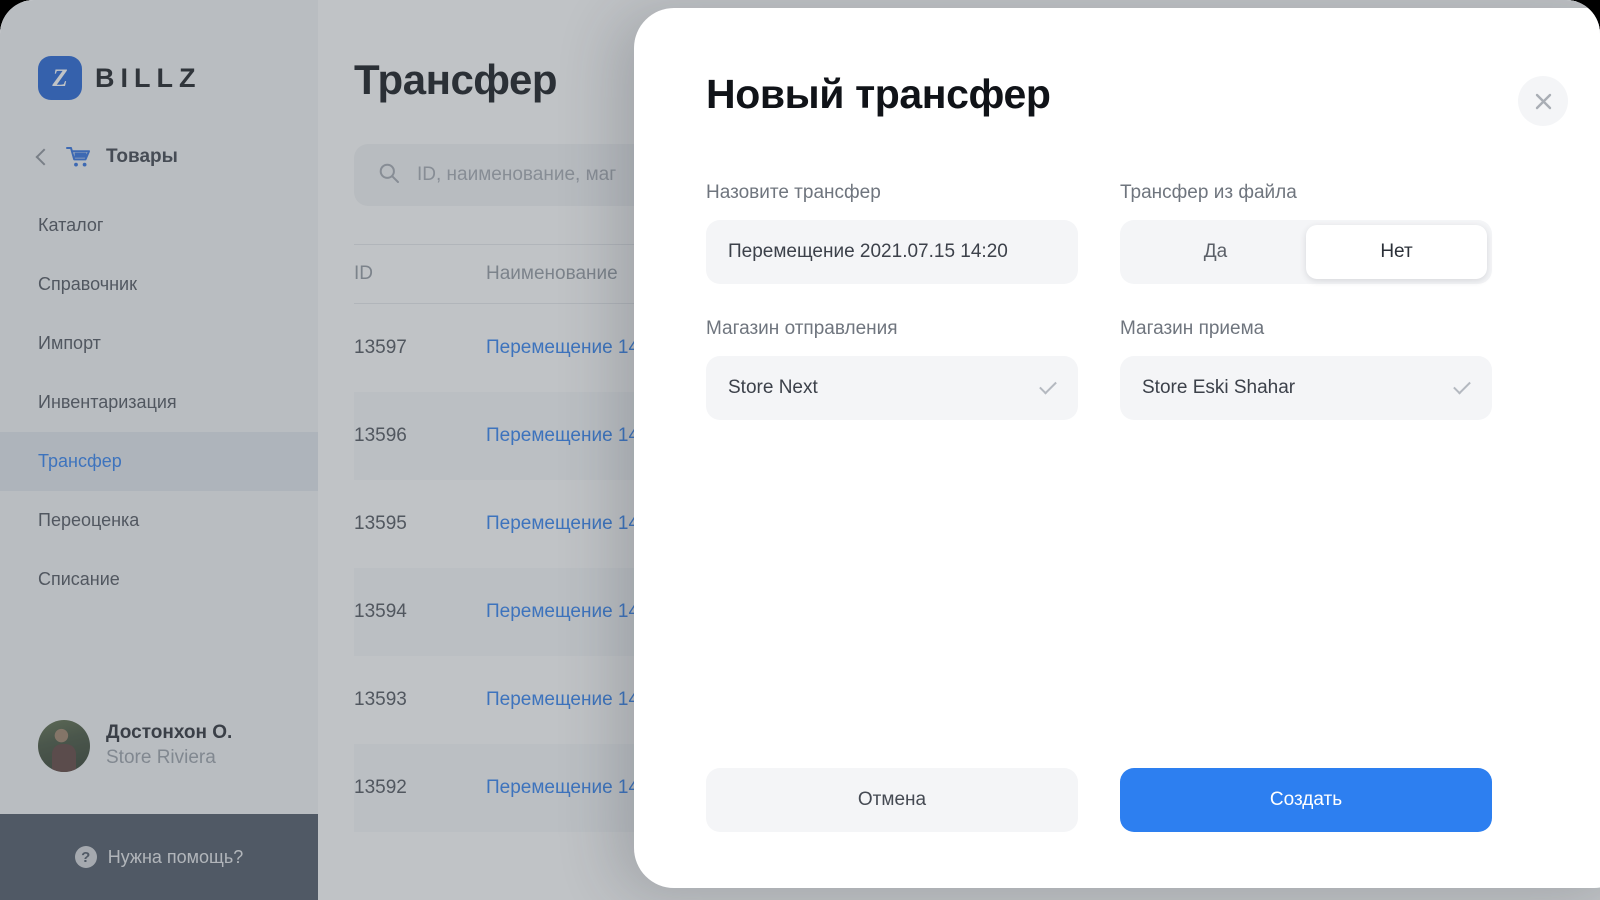 This screenshot has width=1600, height=900. What do you see at coordinates (79, 157) in the screenshot?
I see `cart-icon` at bounding box center [79, 157].